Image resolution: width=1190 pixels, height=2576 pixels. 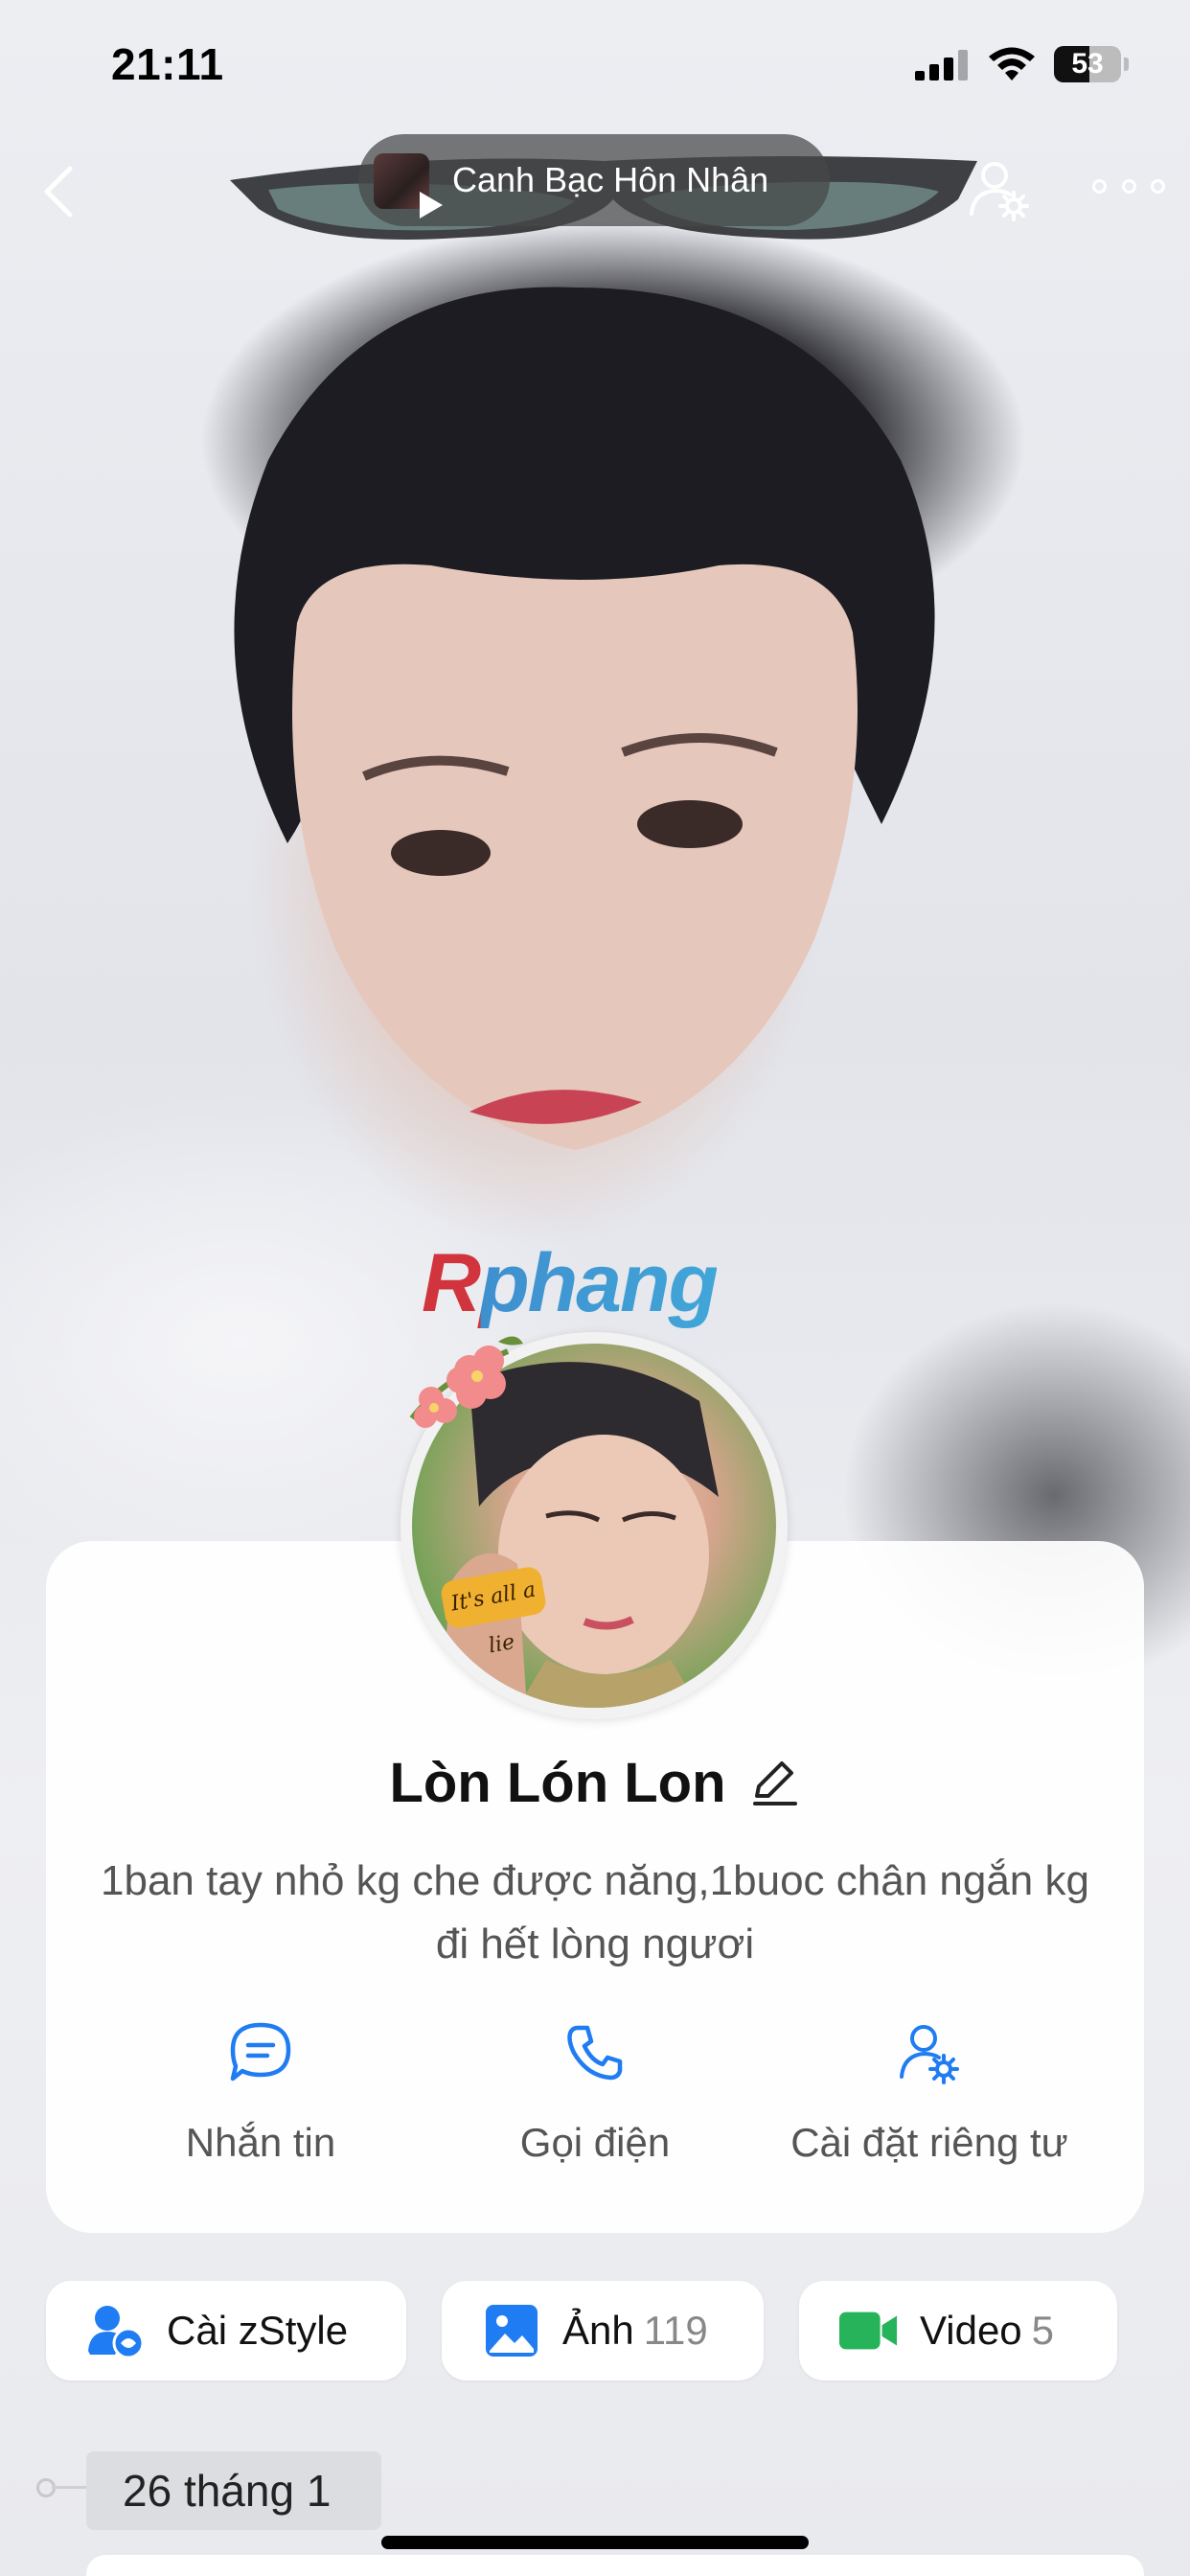 I want to click on edit-name-button, so click(x=774, y=1782).